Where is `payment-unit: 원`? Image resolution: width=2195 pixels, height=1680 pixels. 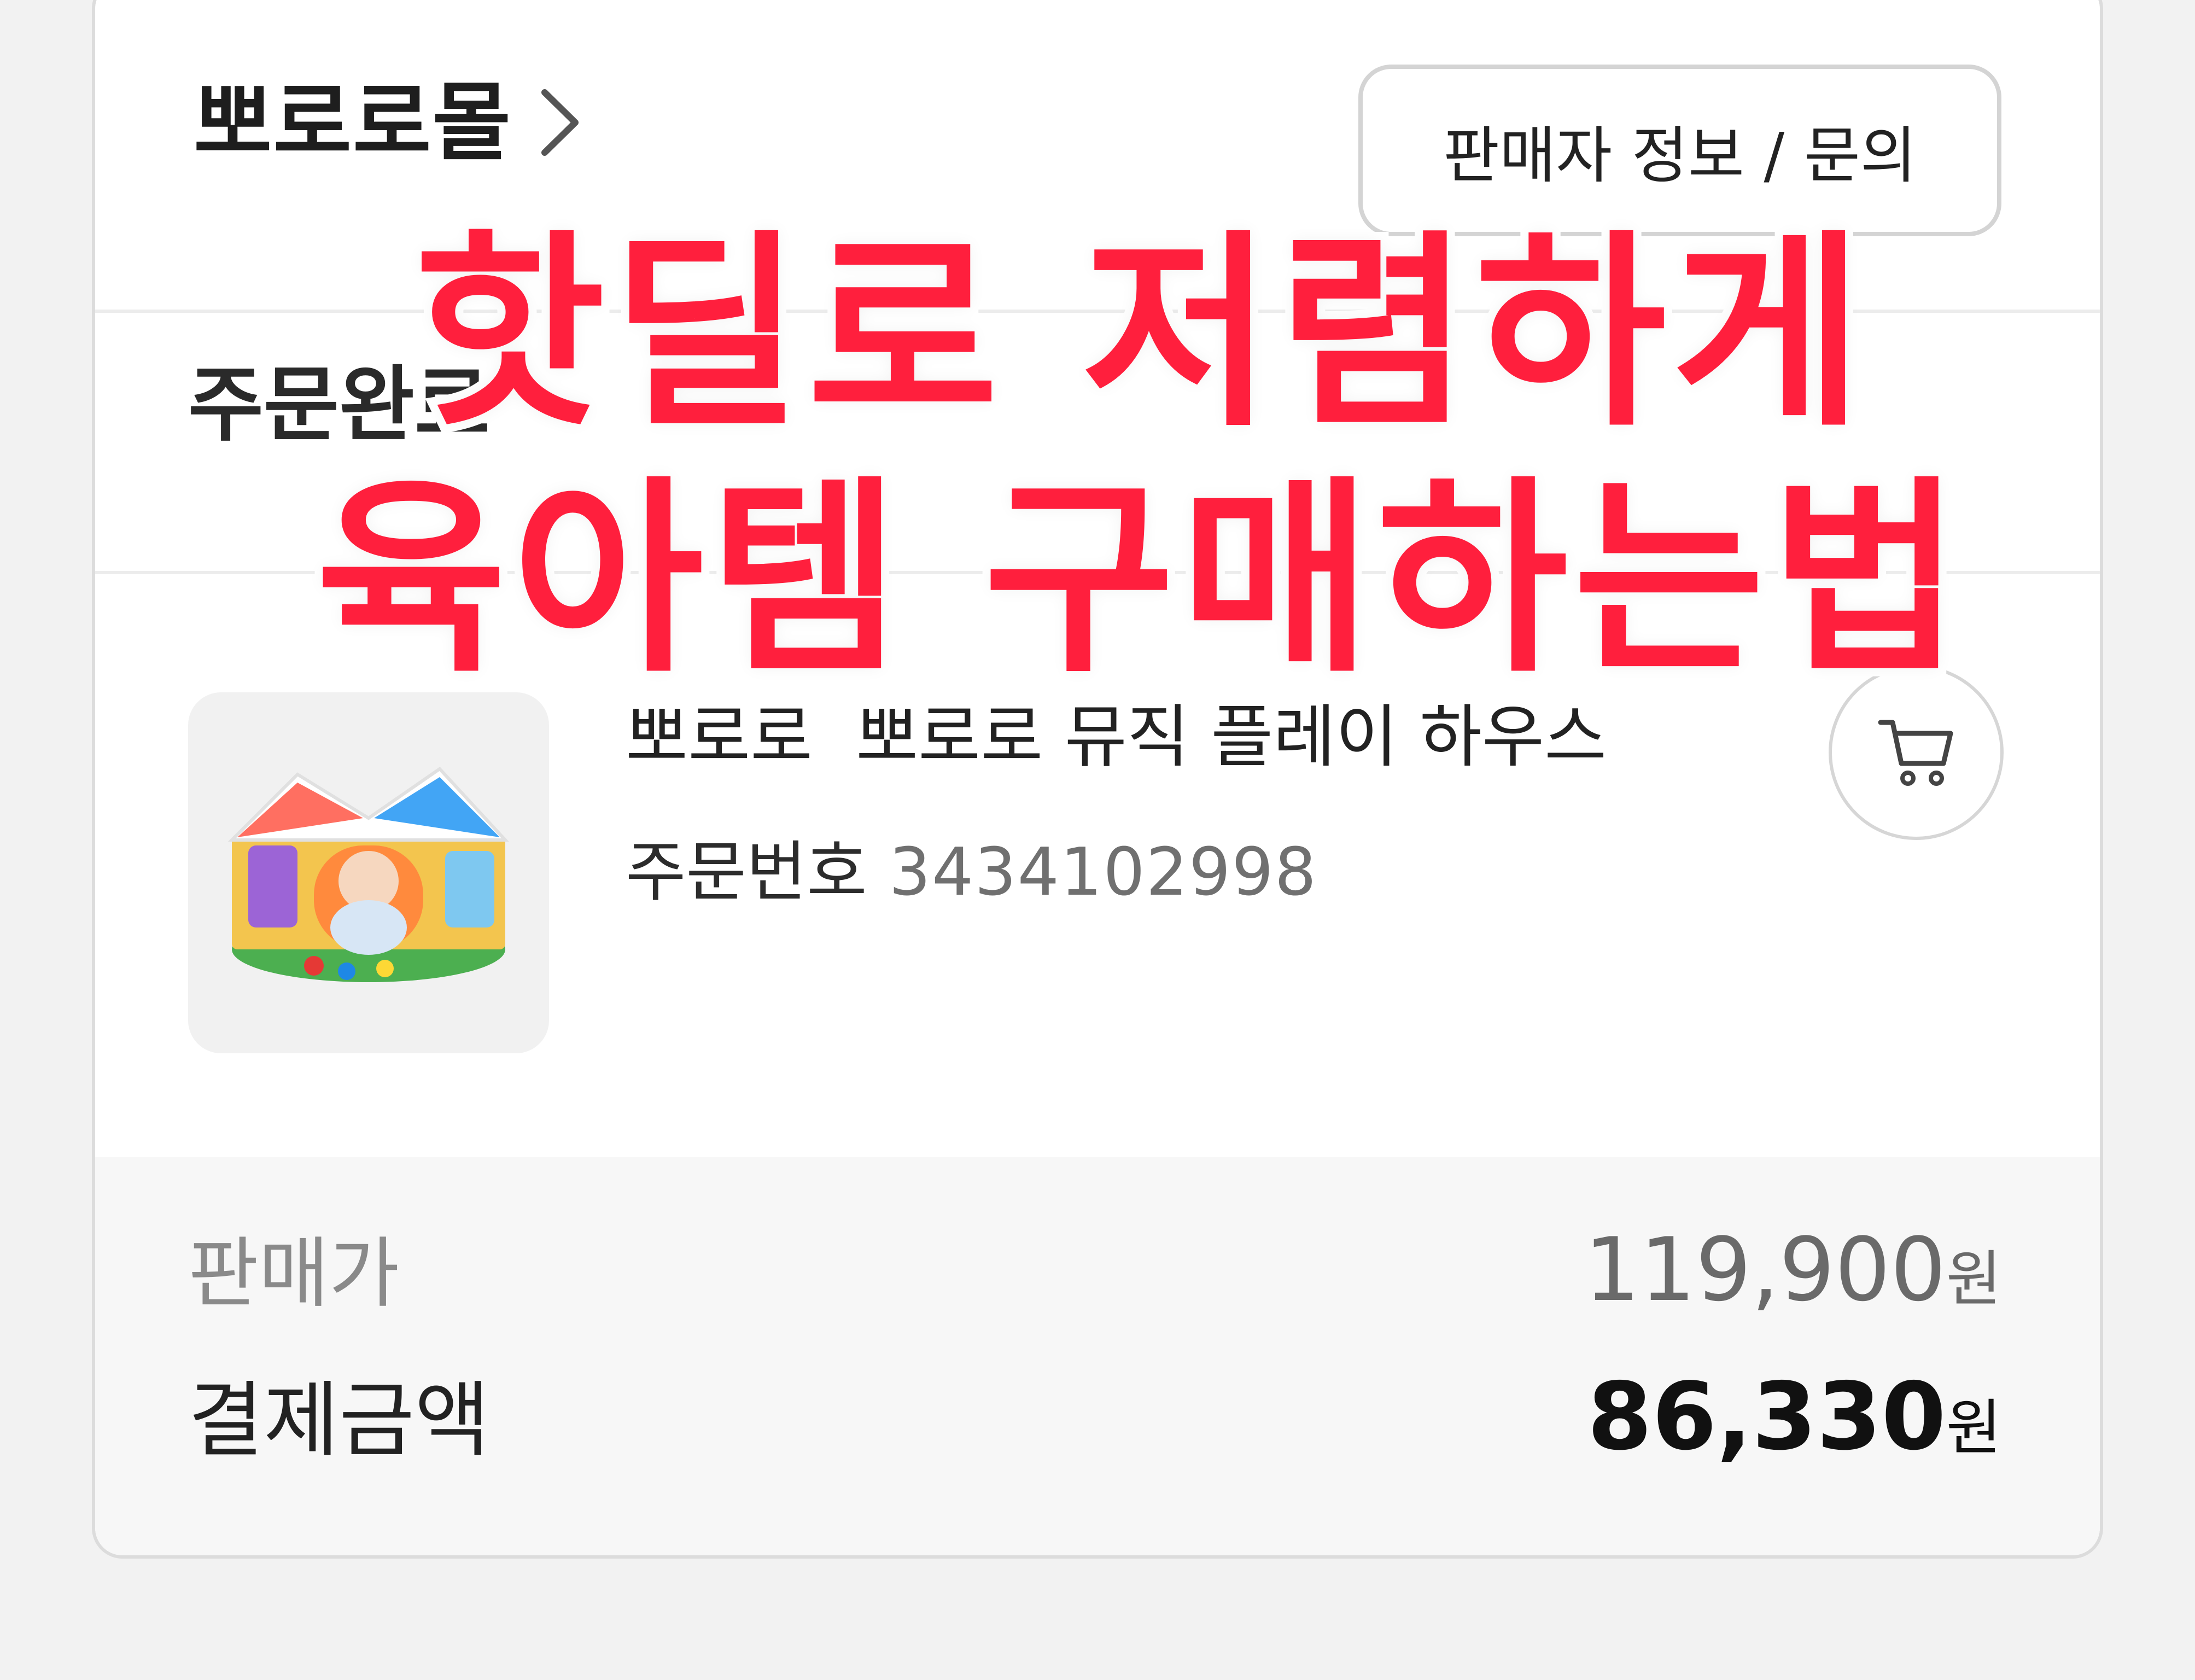 payment-unit: 원 is located at coordinates (1973, 1428).